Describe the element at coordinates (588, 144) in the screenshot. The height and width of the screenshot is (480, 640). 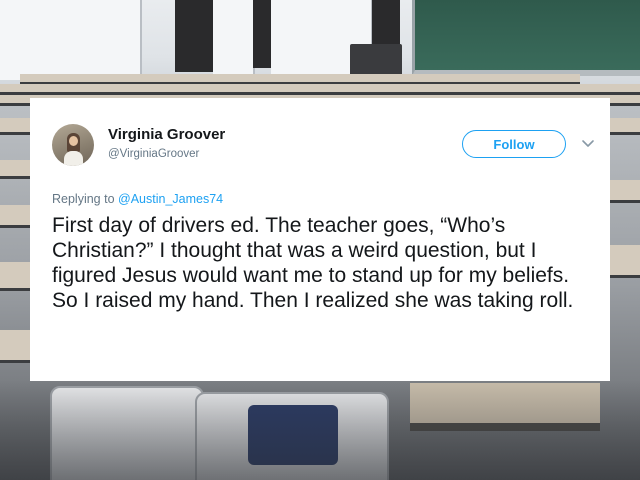
I see `chevron-down-icon` at that location.